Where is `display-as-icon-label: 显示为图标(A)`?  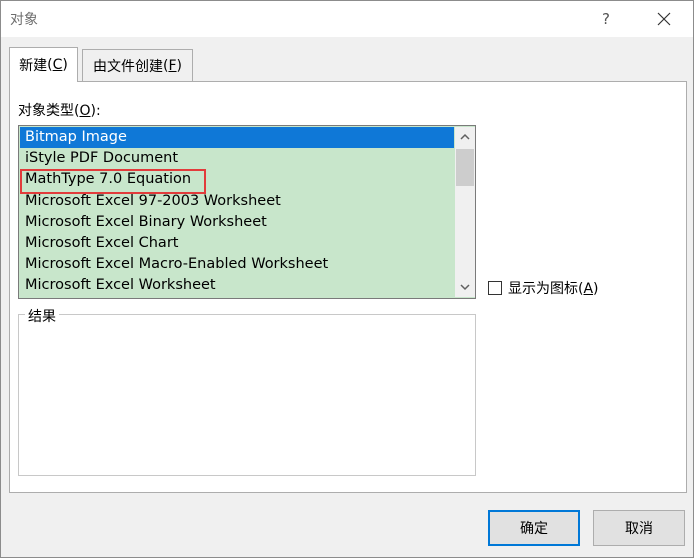 display-as-icon-label: 显示为图标(A) is located at coordinates (553, 289).